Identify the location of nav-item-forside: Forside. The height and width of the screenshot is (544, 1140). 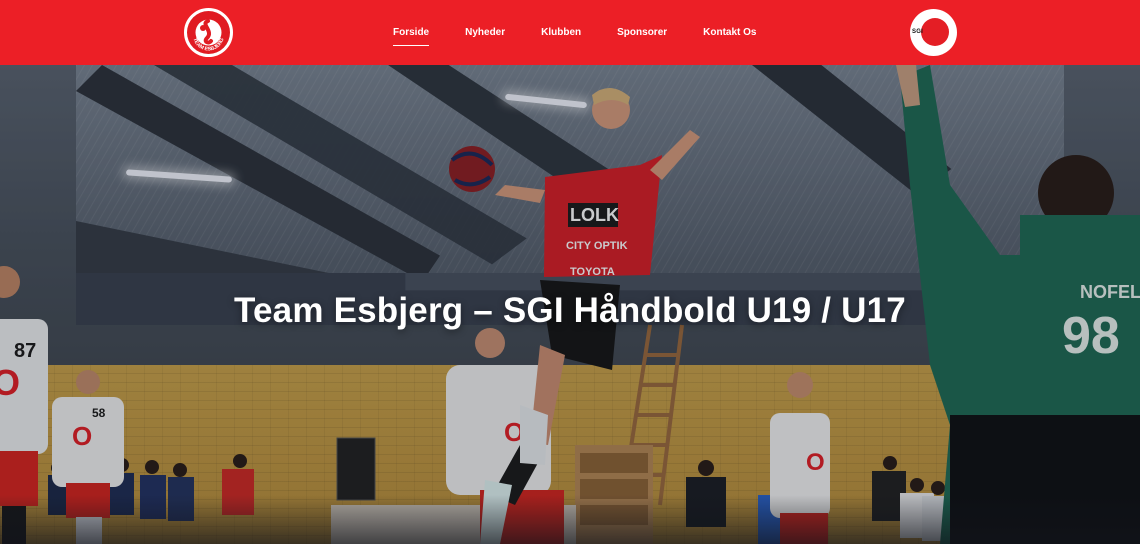
(411, 36).